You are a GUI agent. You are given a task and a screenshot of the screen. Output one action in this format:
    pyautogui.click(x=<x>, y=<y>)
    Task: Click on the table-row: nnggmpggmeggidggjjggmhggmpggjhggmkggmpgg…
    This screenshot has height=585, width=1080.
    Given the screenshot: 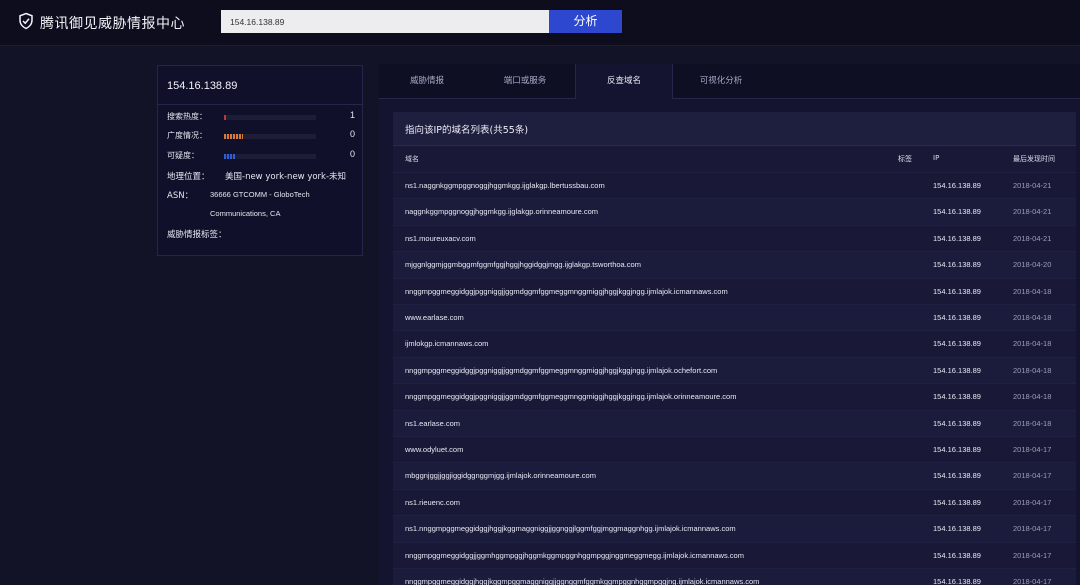 What is the action you would take?
    pyautogui.click(x=734, y=555)
    